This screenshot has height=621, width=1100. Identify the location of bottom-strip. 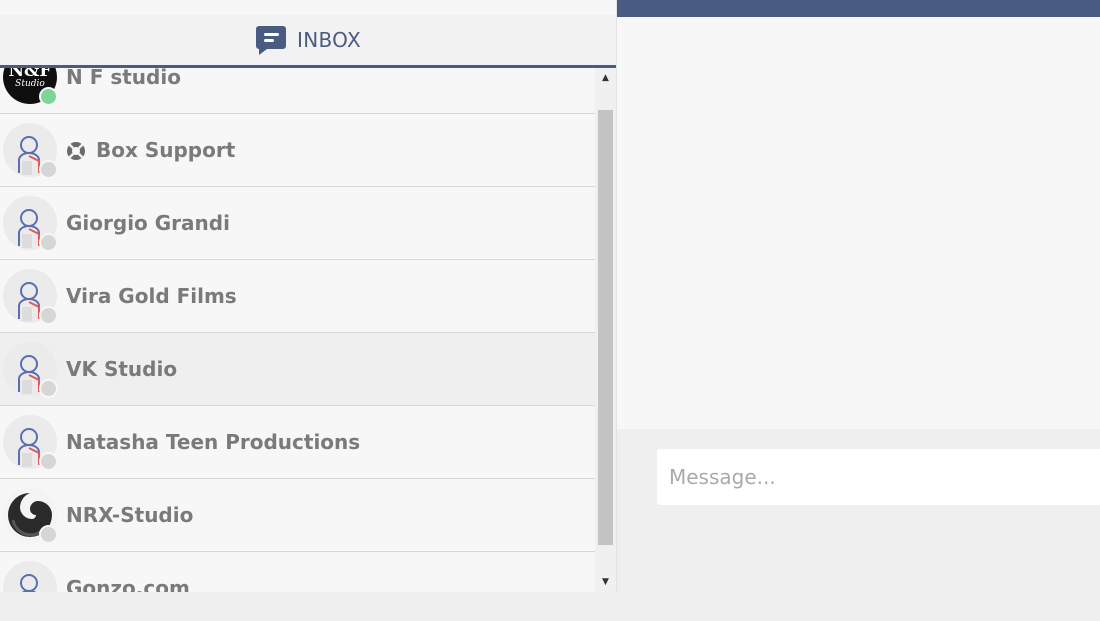
(550, 606).